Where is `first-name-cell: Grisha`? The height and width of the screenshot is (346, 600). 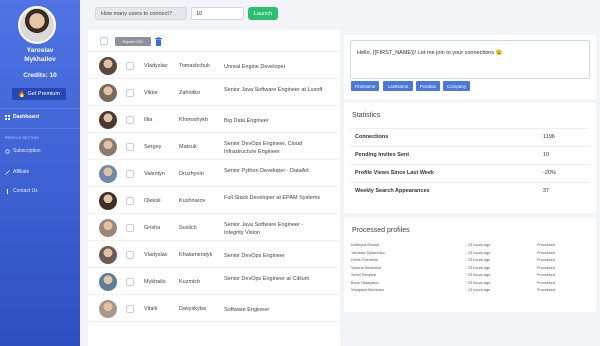 first-name-cell: Grisha is located at coordinates (152, 228).